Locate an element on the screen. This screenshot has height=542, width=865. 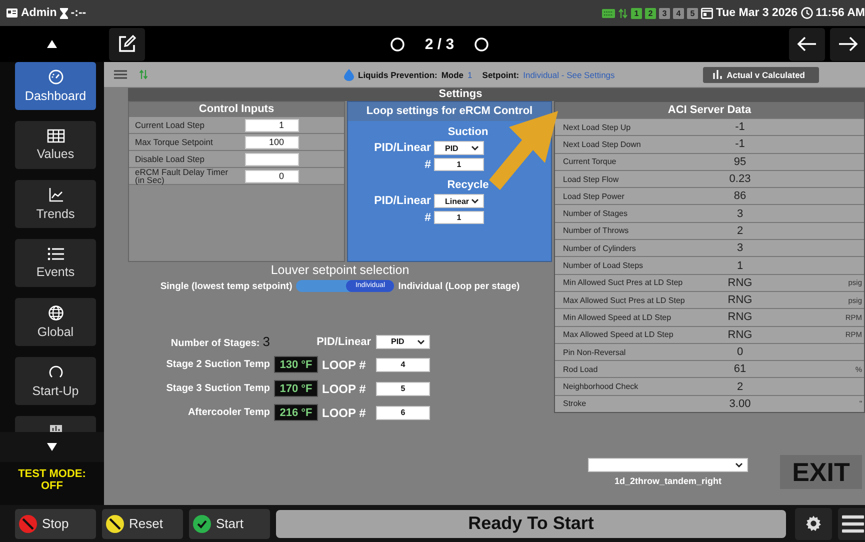
table-cell-text: Load Step Flow is located at coordinates (591, 179).